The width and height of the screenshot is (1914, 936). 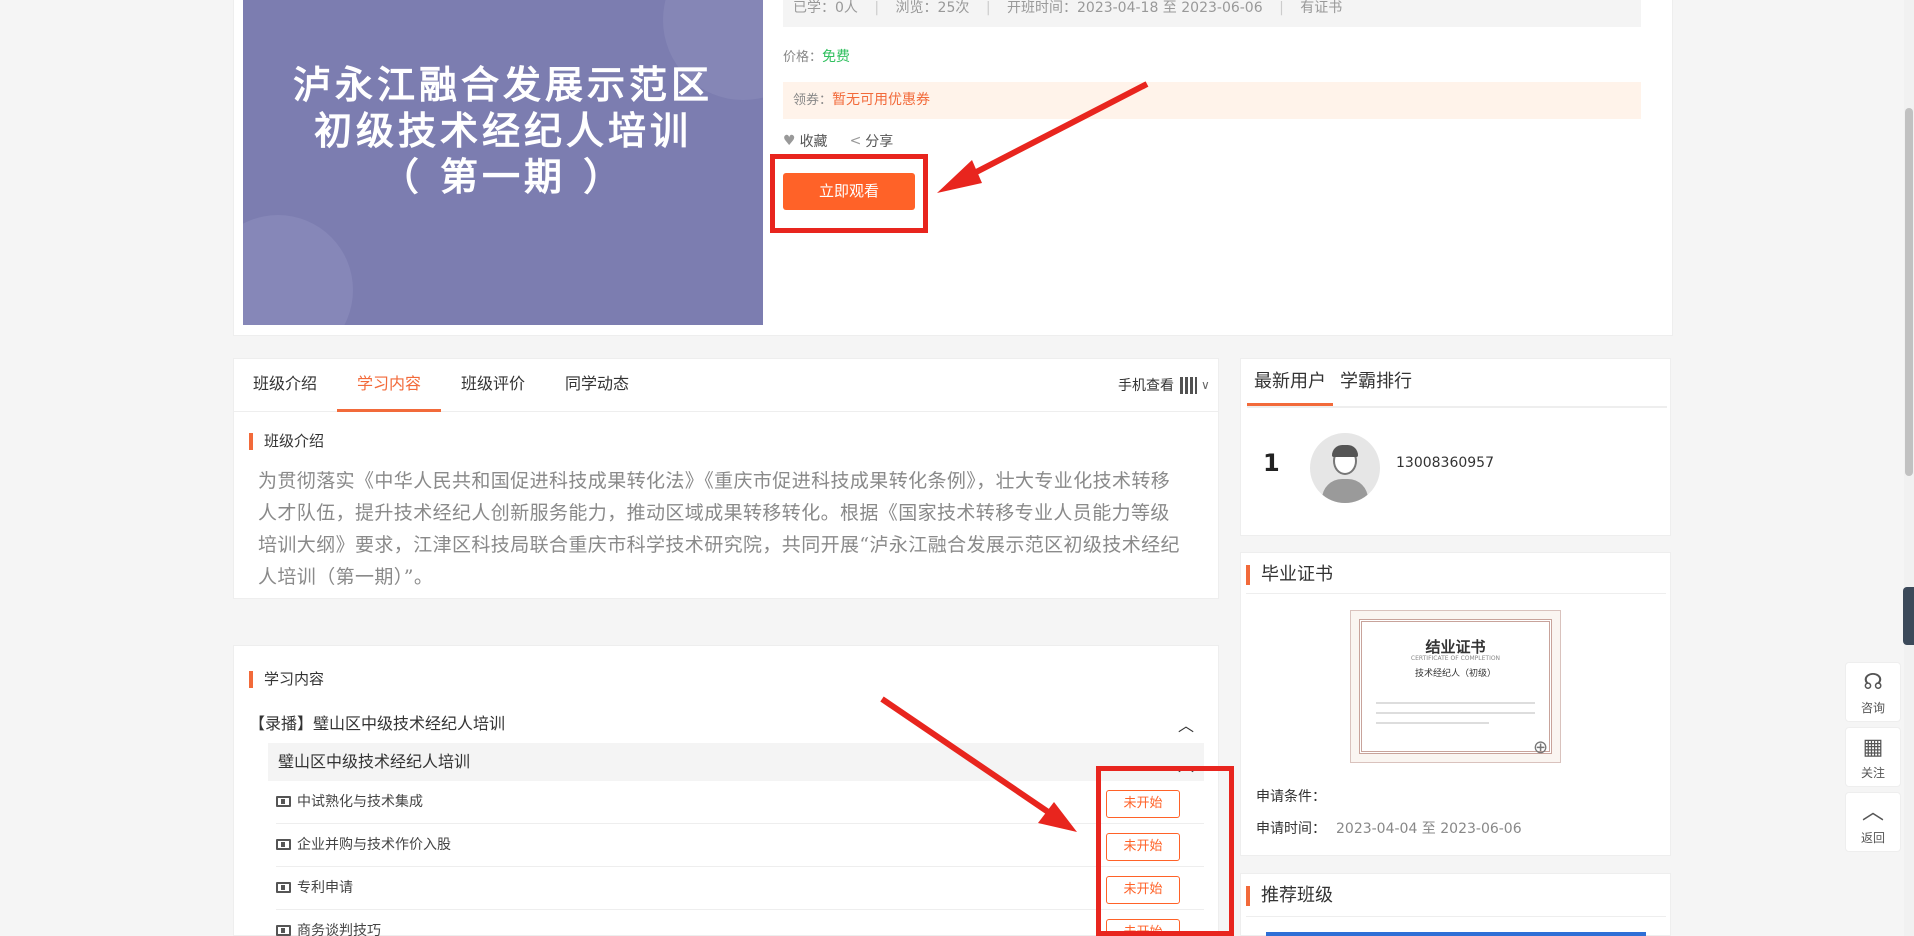 What do you see at coordinates (1872, 812) in the screenshot?
I see `chevron-up-icon: ︿` at bounding box center [1872, 812].